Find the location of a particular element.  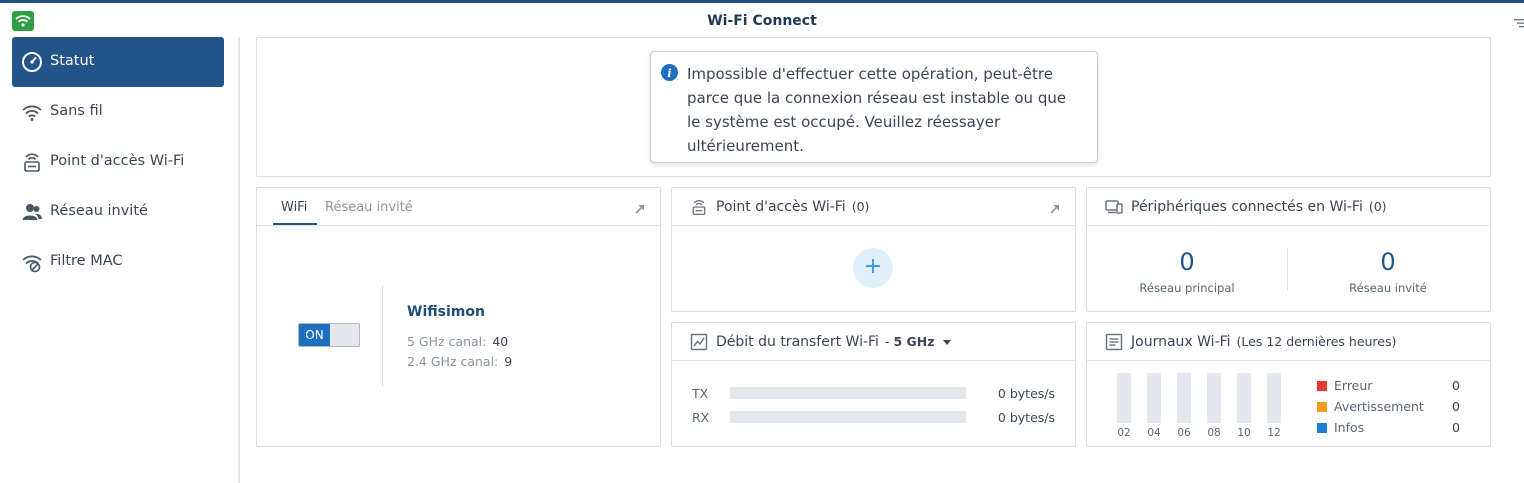

sidebar-item-label: Sans fil is located at coordinates (76, 111).